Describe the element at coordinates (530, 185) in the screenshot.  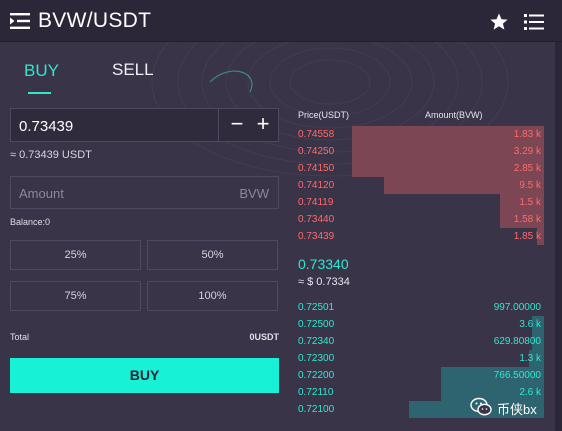
I see `ask-amount: 9.5 k` at that location.